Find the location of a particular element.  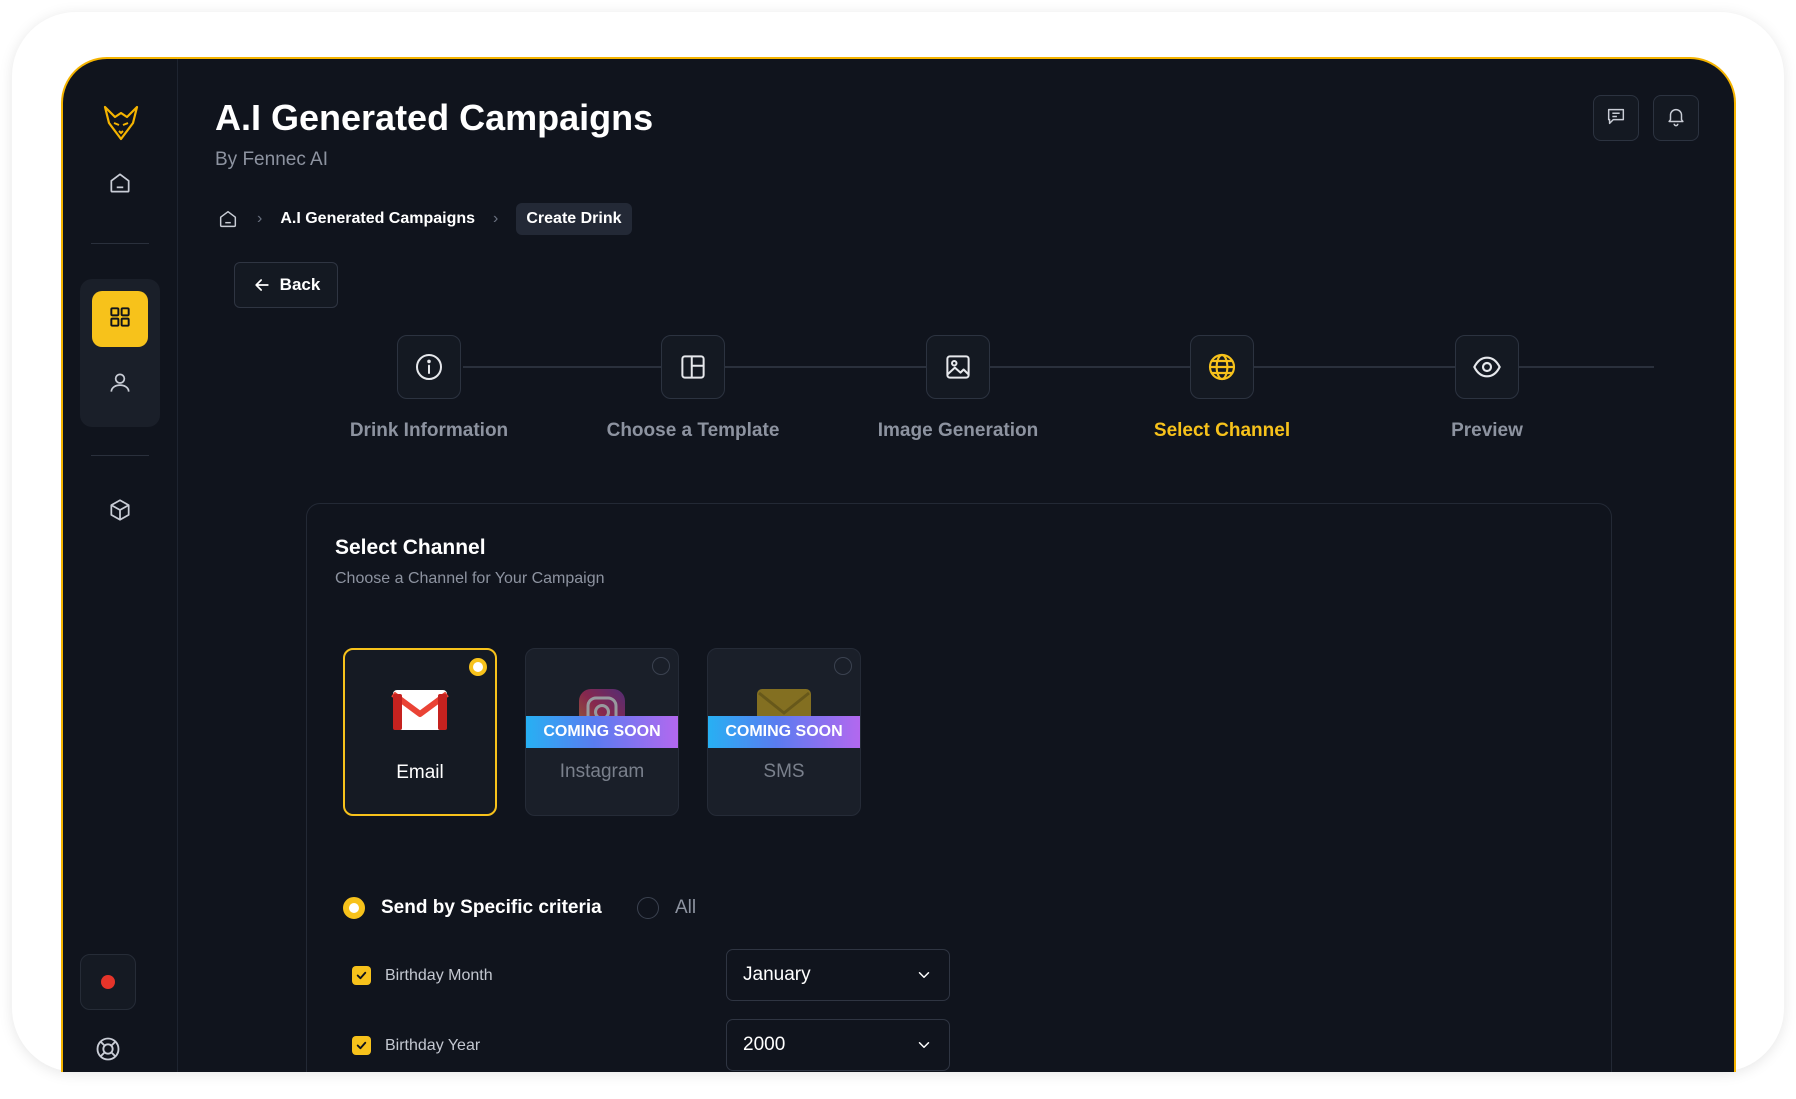

layout-icon is located at coordinates (693, 367).